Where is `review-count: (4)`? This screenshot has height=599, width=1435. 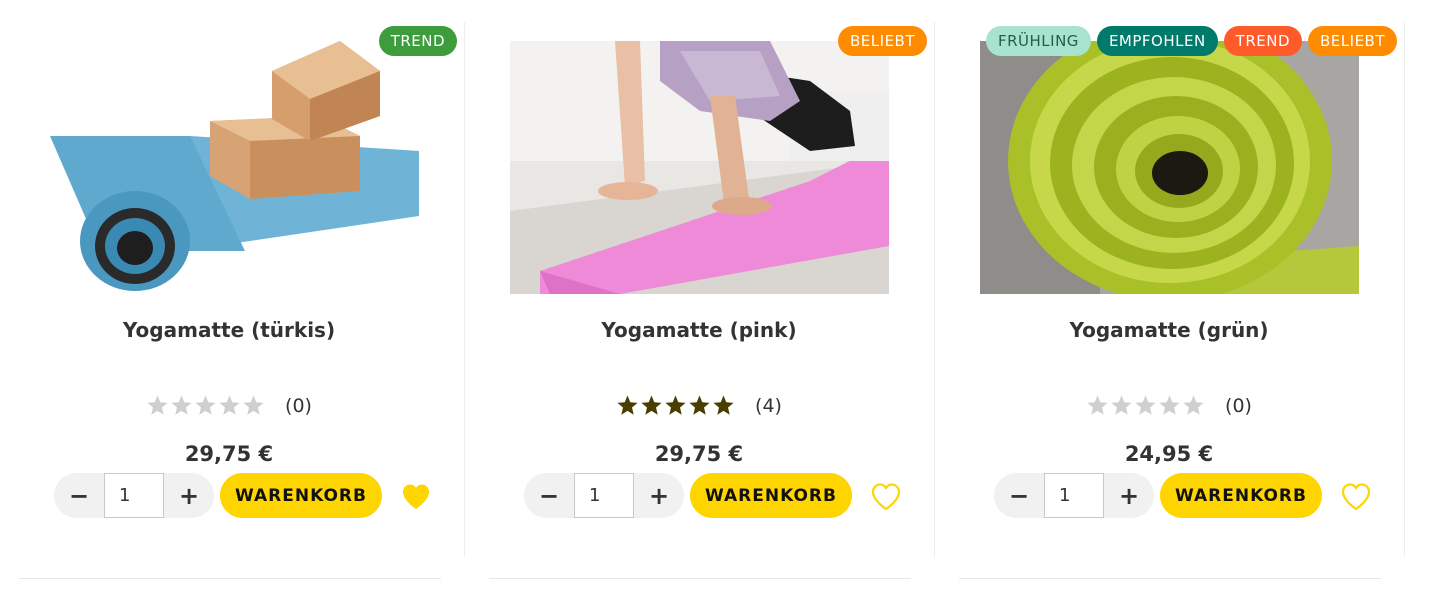
review-count: (4) is located at coordinates (768, 406).